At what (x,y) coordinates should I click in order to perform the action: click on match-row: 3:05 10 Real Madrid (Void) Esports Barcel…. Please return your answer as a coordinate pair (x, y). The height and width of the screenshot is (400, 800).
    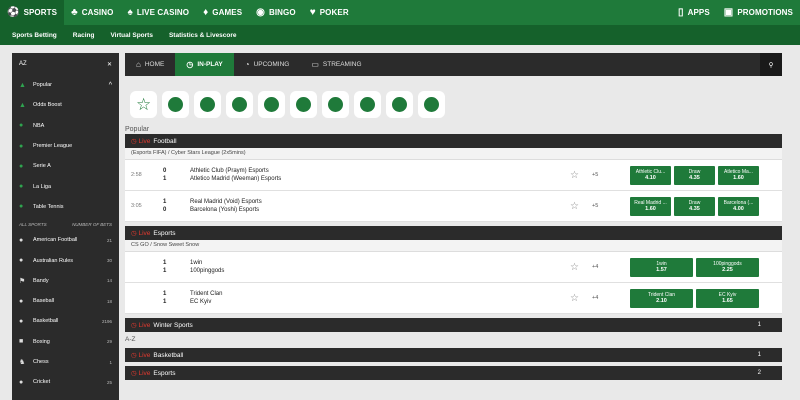
    Looking at the image, I should click on (453, 206).